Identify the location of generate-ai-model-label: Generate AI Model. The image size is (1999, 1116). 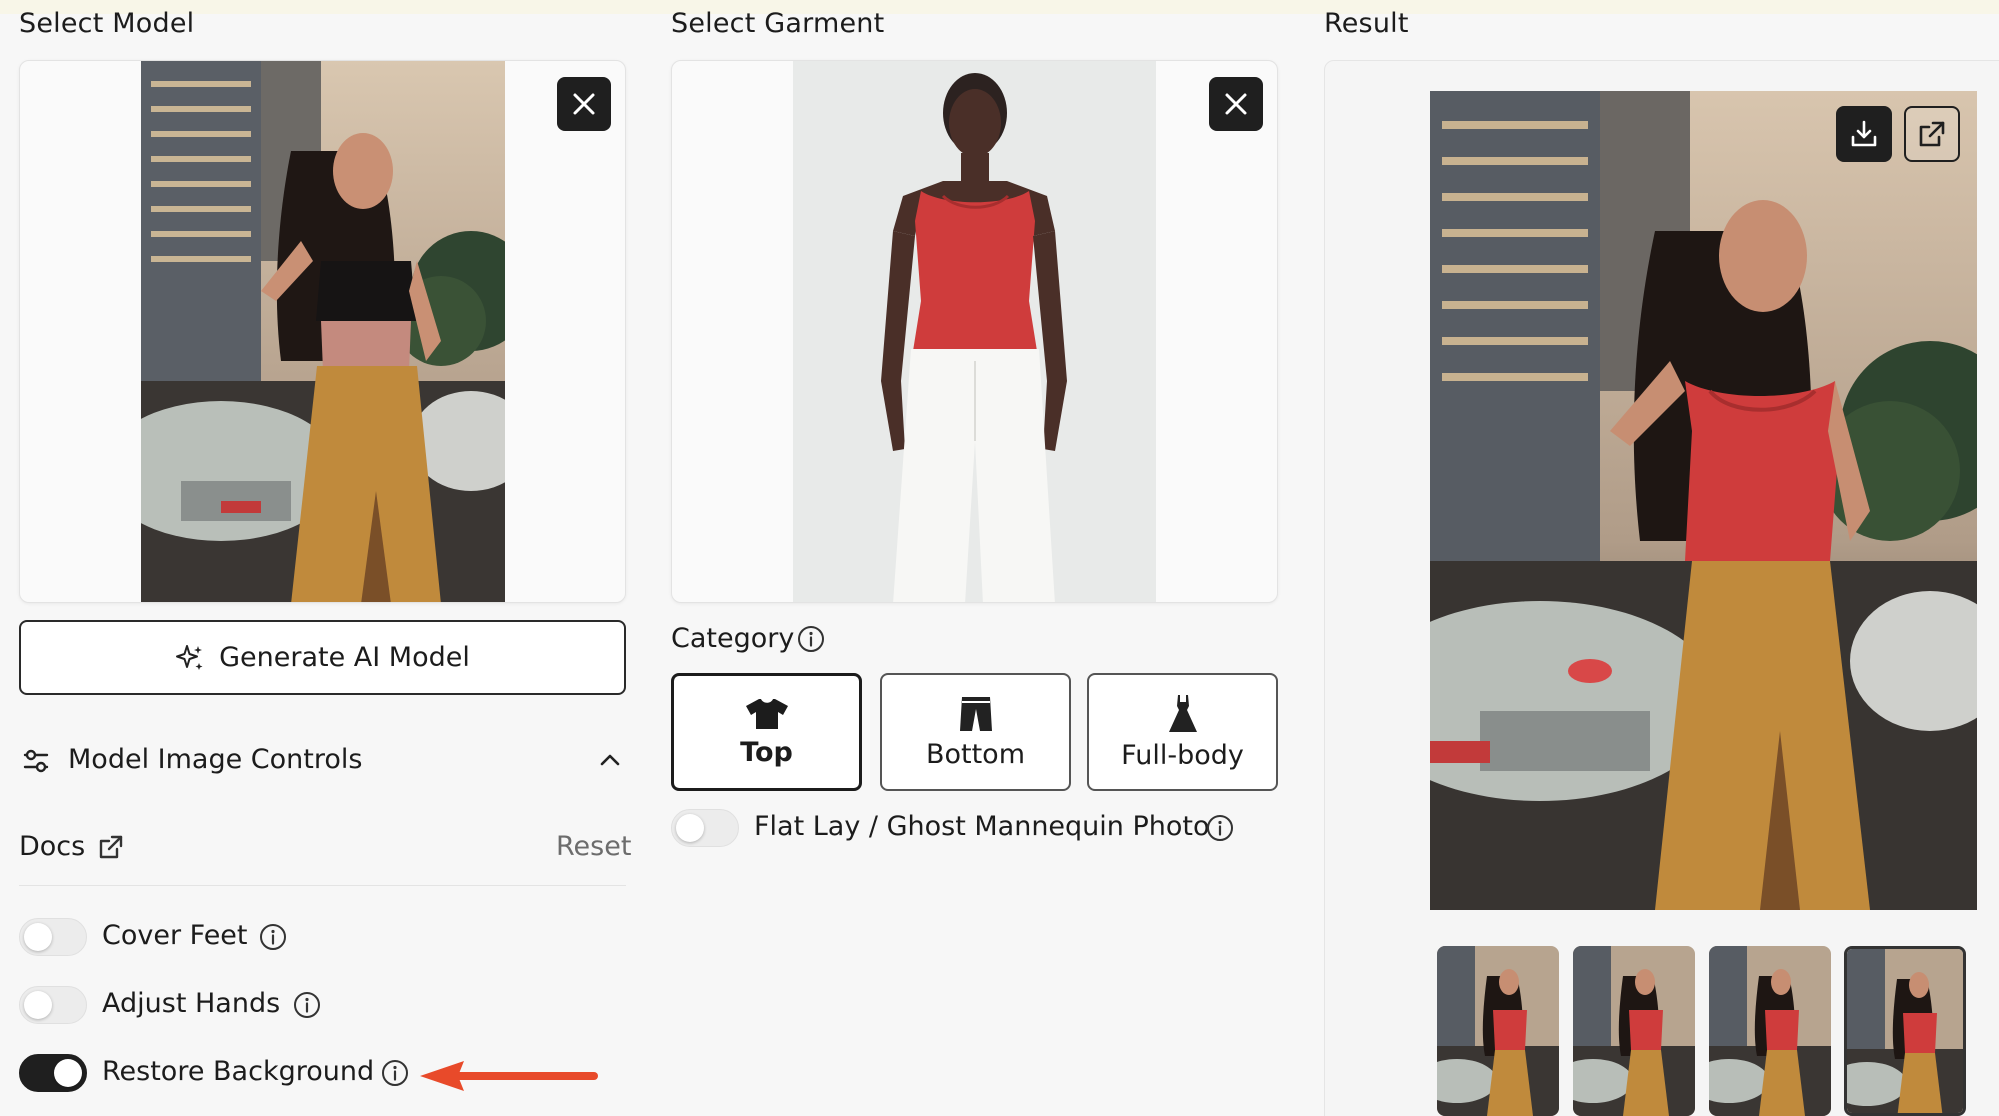
(344, 657).